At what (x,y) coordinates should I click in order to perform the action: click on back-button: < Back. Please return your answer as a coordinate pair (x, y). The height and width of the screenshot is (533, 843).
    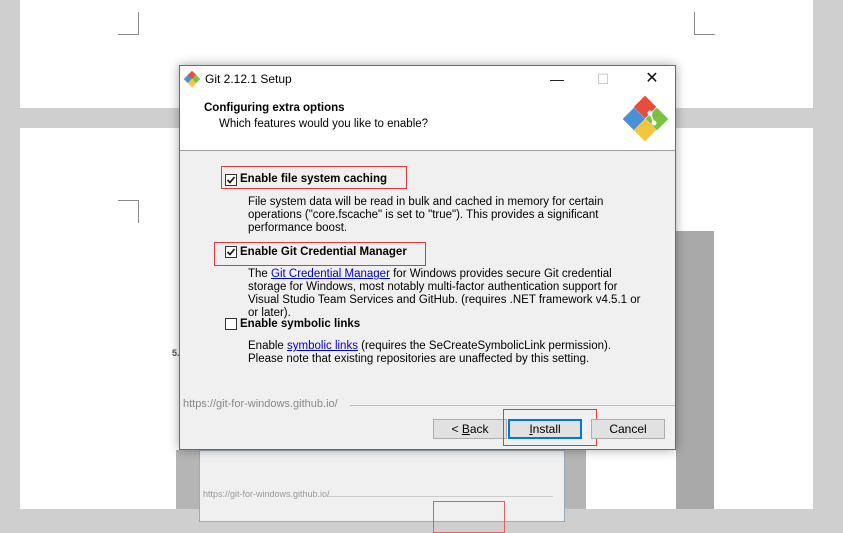
    Looking at the image, I should click on (470, 429).